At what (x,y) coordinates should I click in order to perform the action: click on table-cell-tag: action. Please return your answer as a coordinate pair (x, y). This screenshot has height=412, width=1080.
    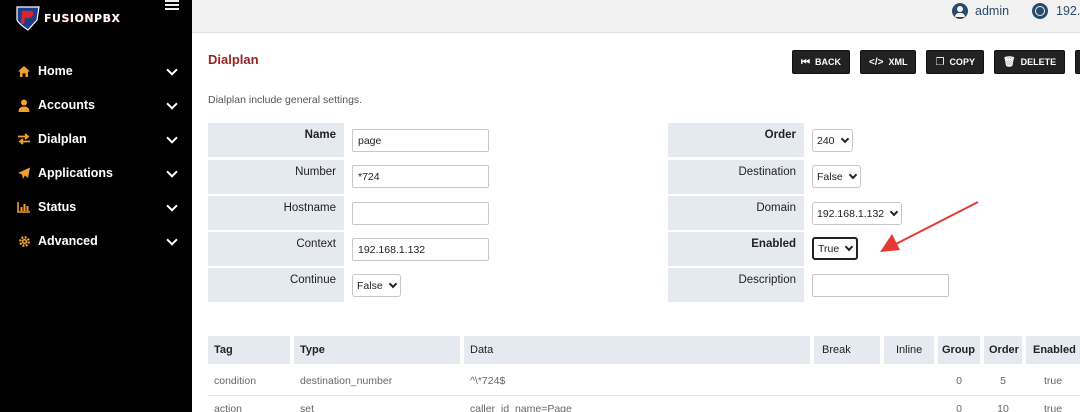
    Looking at the image, I should click on (228, 407).